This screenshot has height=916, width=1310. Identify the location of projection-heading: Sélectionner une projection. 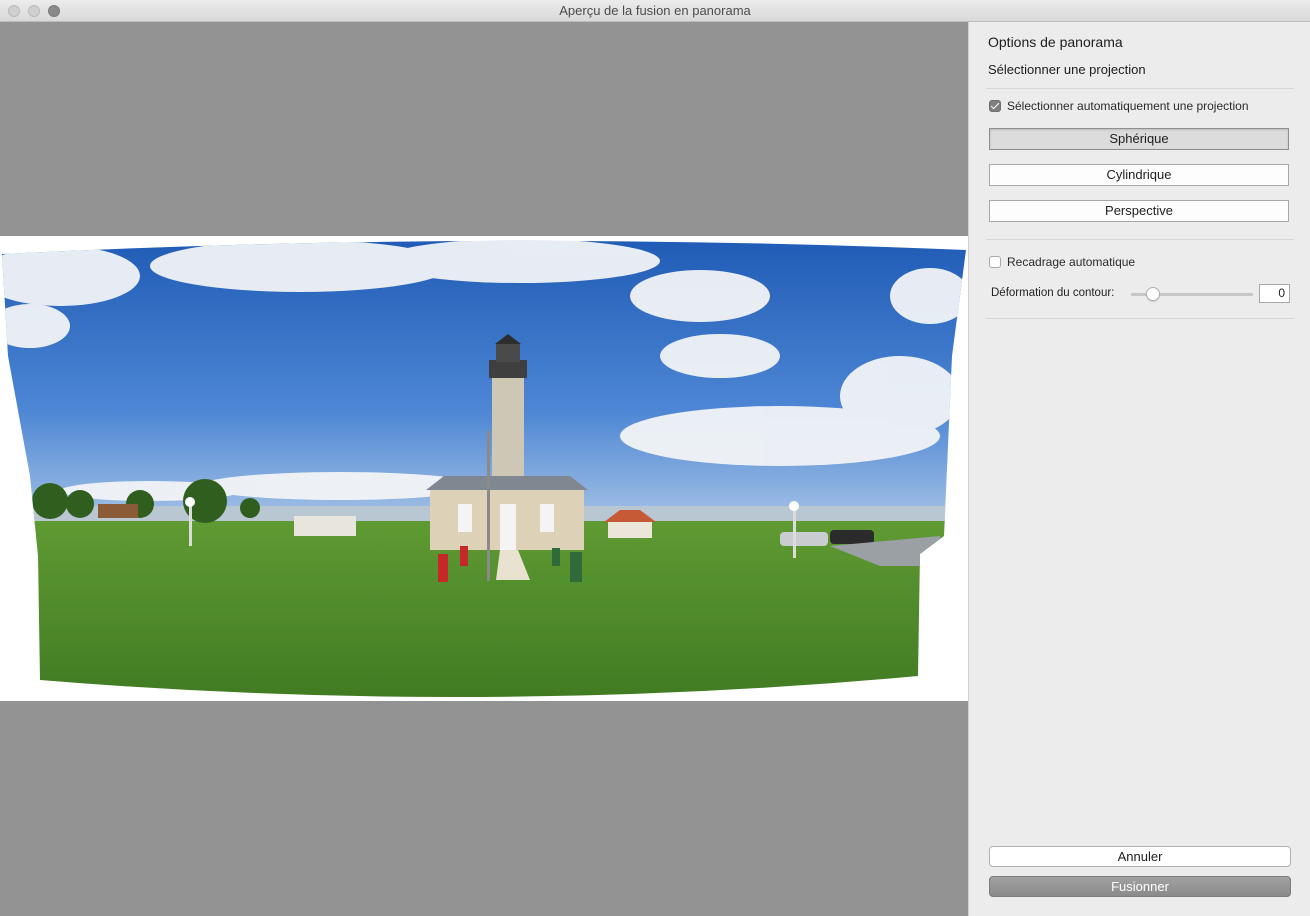
(1067, 69).